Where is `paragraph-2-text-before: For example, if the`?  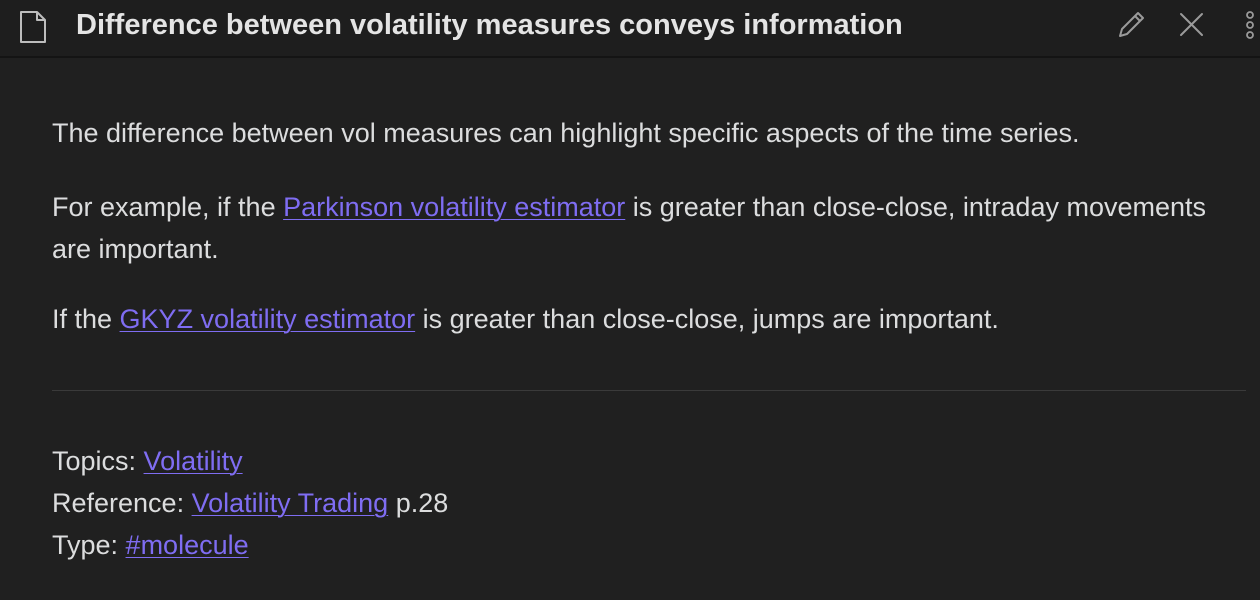
paragraph-2-text-before: For example, if the is located at coordinates (168, 207).